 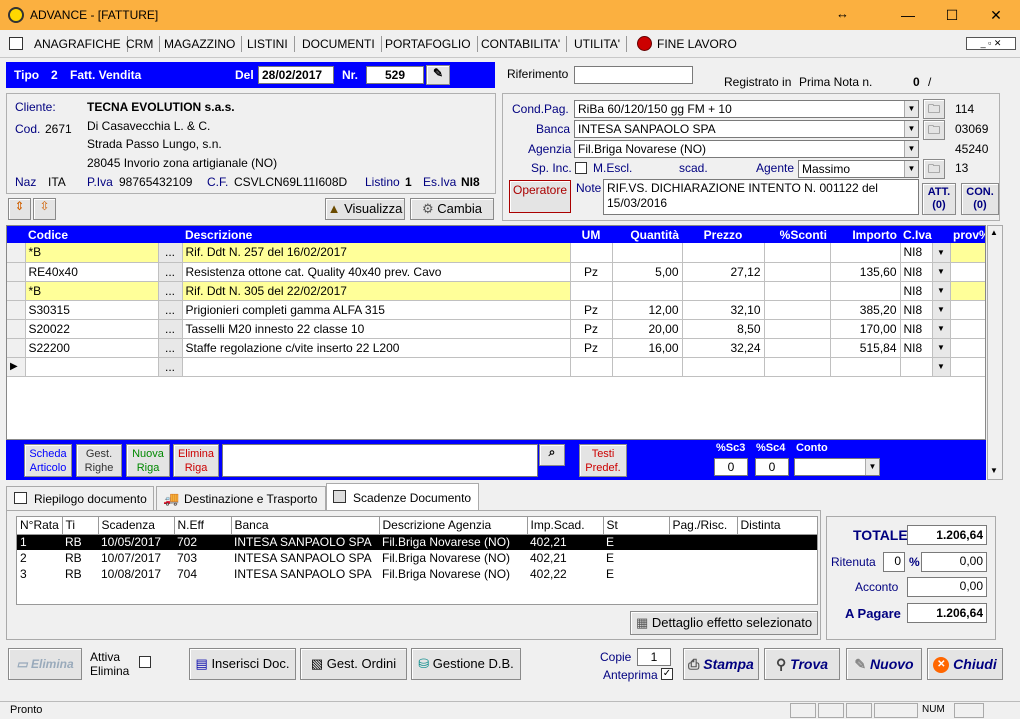 What do you see at coordinates (16, 43) in the screenshot?
I see `menu-doc-icon` at bounding box center [16, 43].